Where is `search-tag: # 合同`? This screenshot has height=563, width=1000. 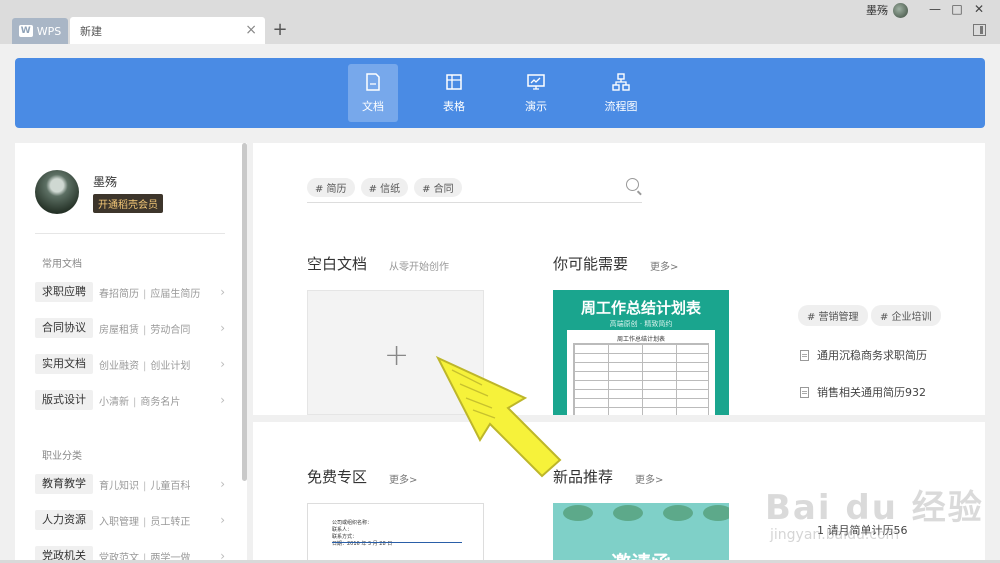
search-tag: # 合同 is located at coordinates (438, 187).